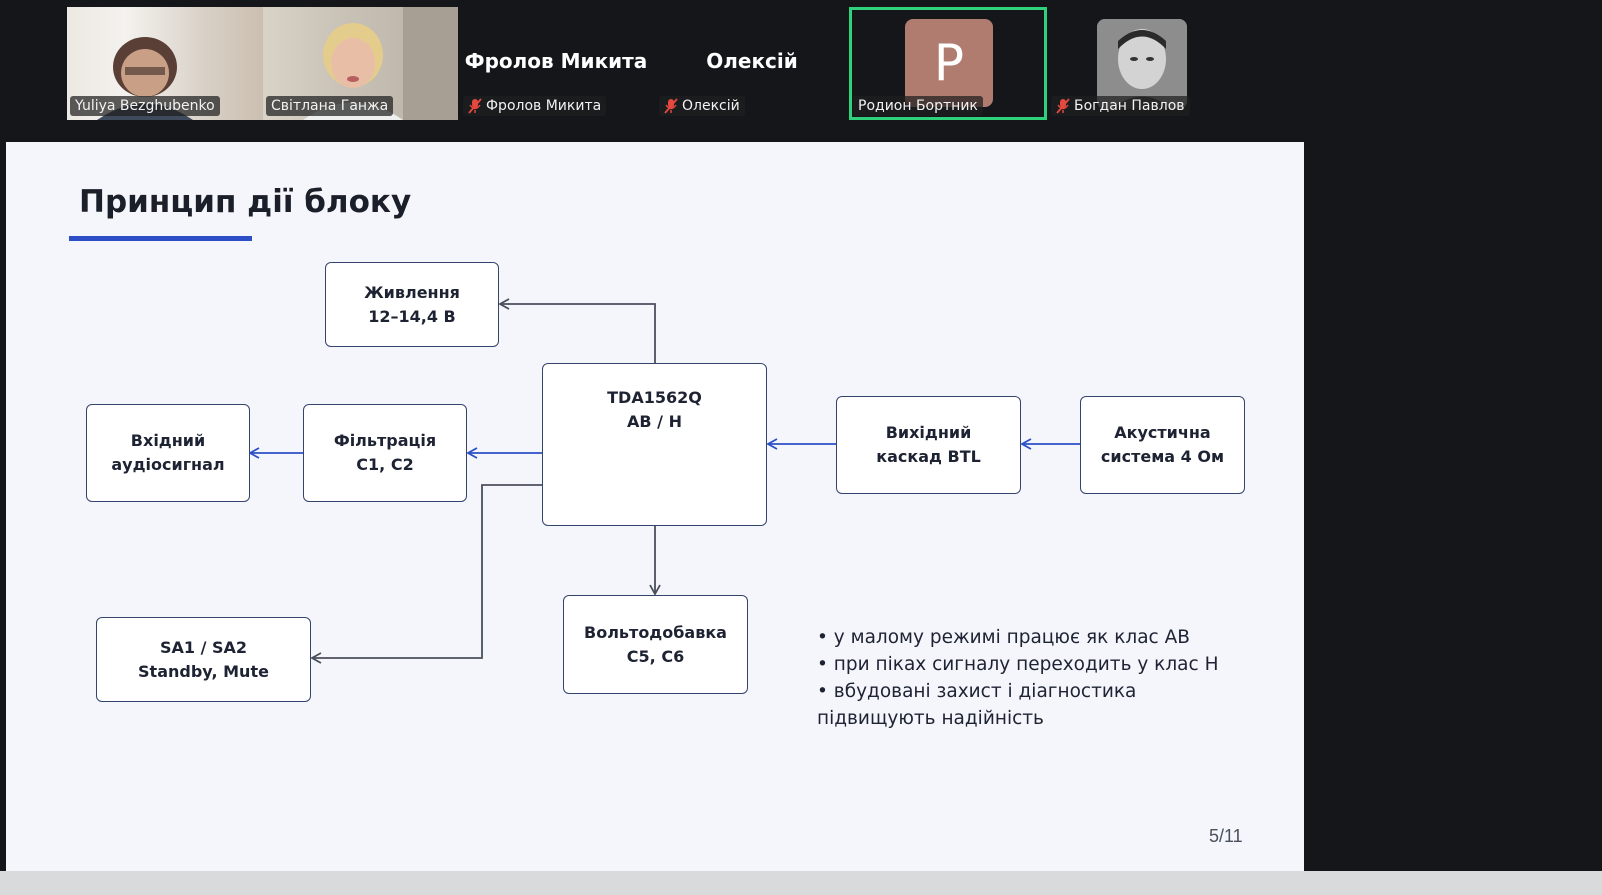 The width and height of the screenshot is (1602, 895). I want to click on block-chip: TDA1562Q AB / H, so click(654, 444).